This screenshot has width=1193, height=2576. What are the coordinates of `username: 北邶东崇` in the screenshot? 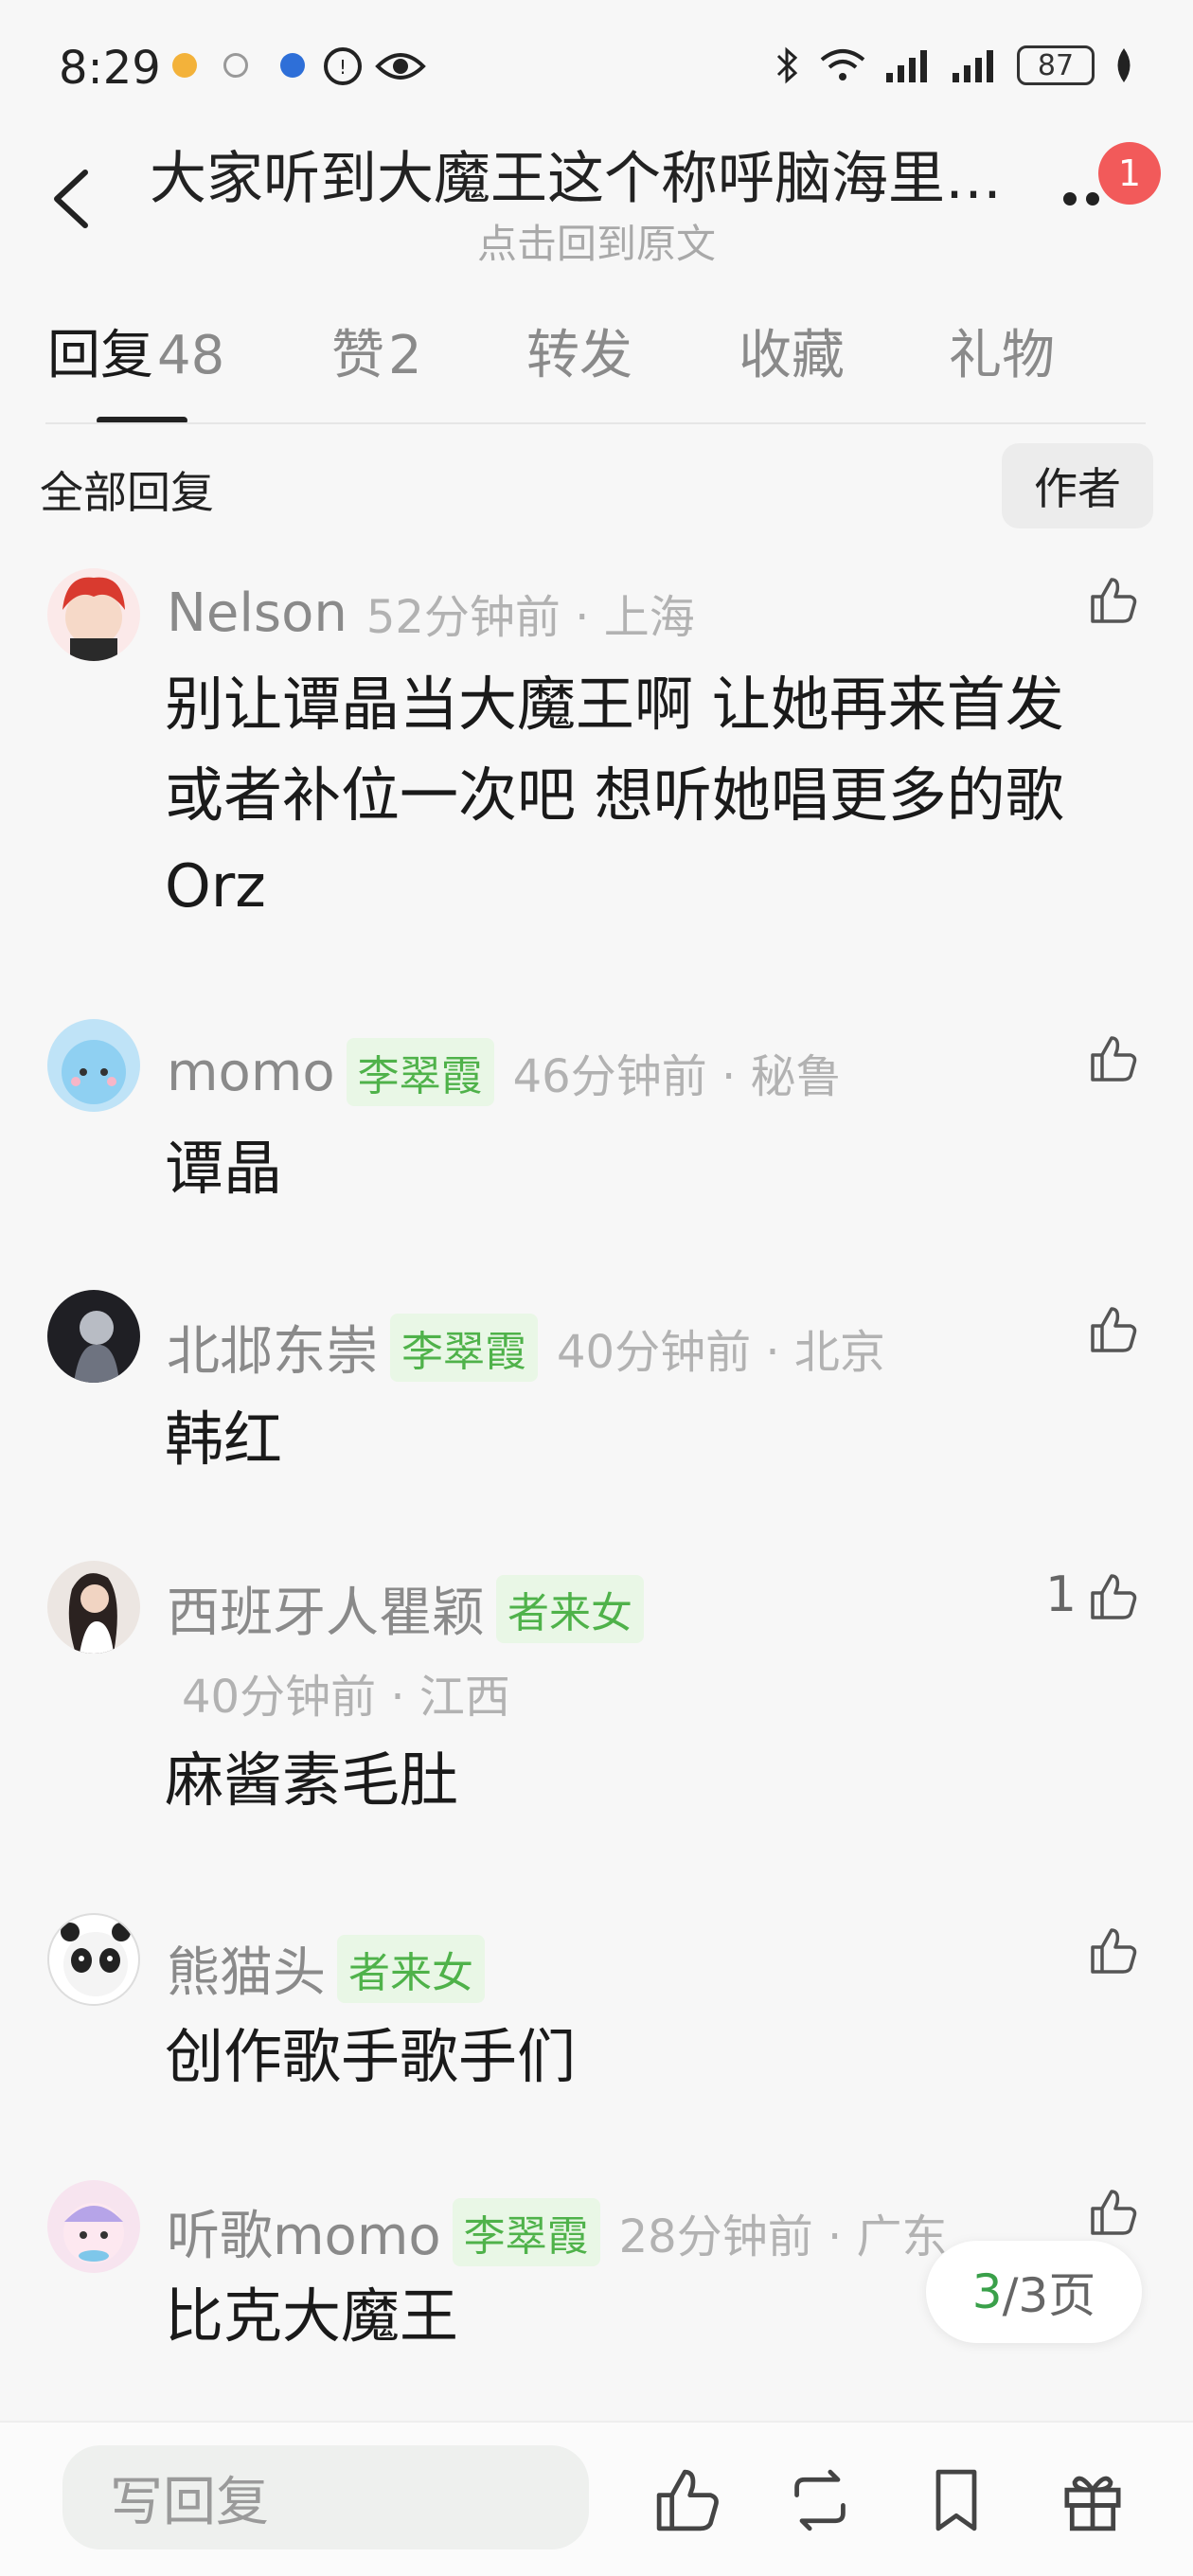 It's located at (273, 1347).